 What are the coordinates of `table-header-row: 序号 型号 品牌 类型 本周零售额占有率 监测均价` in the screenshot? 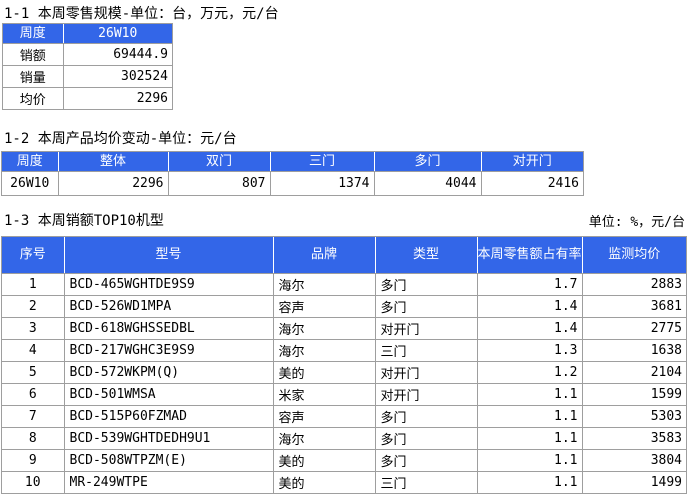 It's located at (344, 255).